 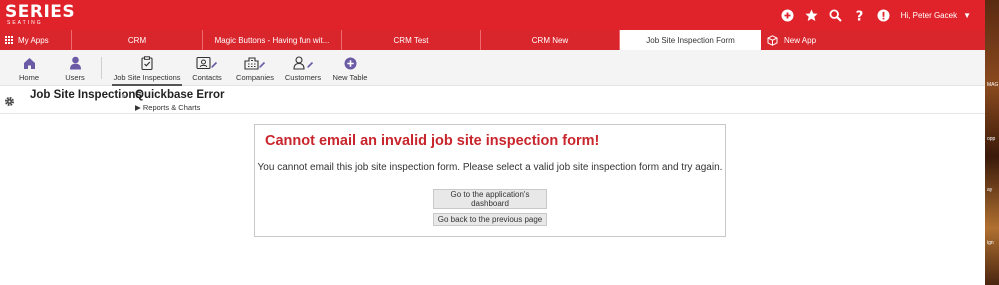 What do you see at coordinates (411, 40) in the screenshot?
I see `app-tab-crm-test: CRM Test` at bounding box center [411, 40].